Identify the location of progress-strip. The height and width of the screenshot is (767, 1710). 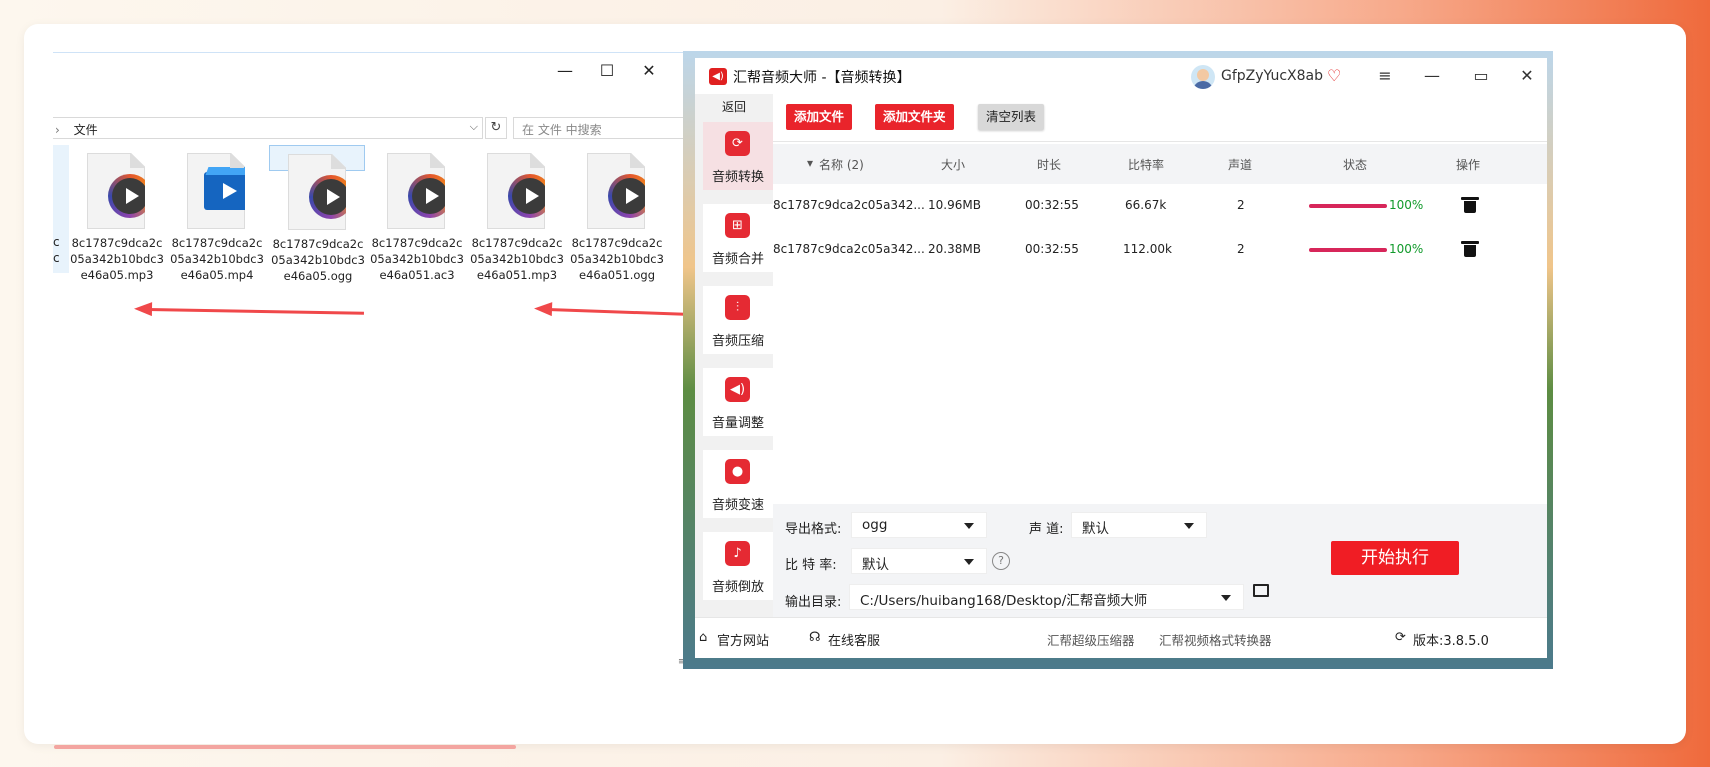
(285, 747).